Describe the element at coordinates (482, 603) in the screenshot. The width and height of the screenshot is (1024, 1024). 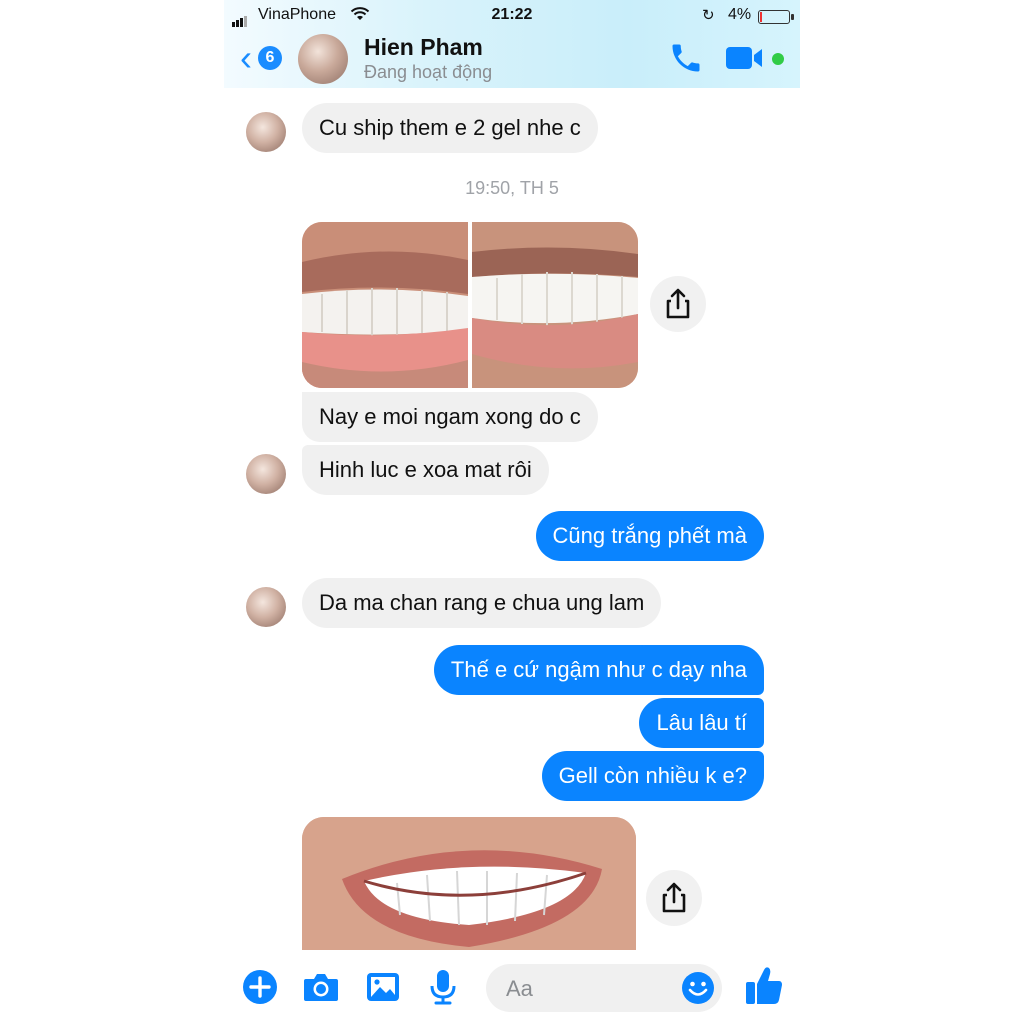
I see `incoming-message: Da ma chan rang e chua ung lam` at that location.